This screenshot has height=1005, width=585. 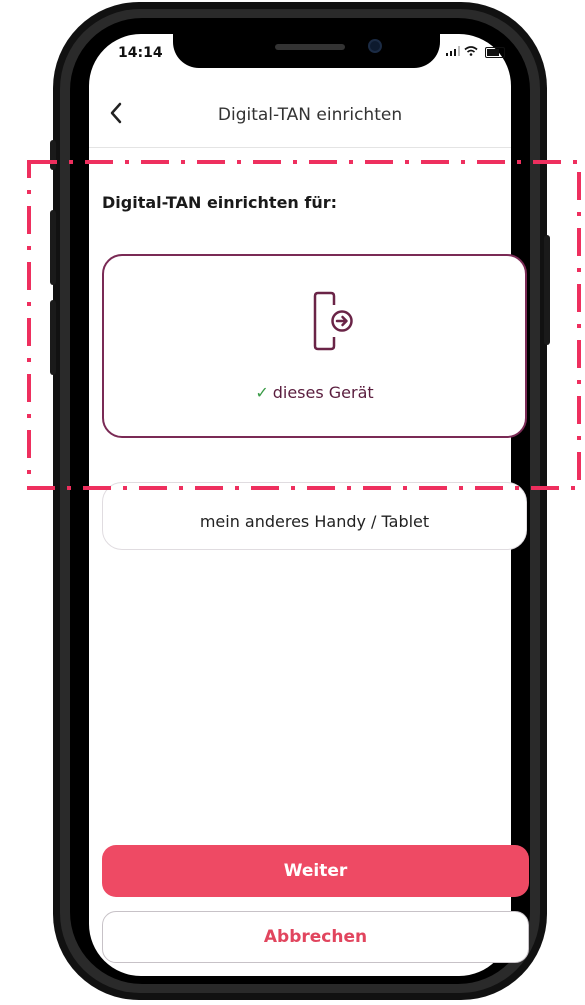 I want to click on nav-divider, so click(x=300, y=147).